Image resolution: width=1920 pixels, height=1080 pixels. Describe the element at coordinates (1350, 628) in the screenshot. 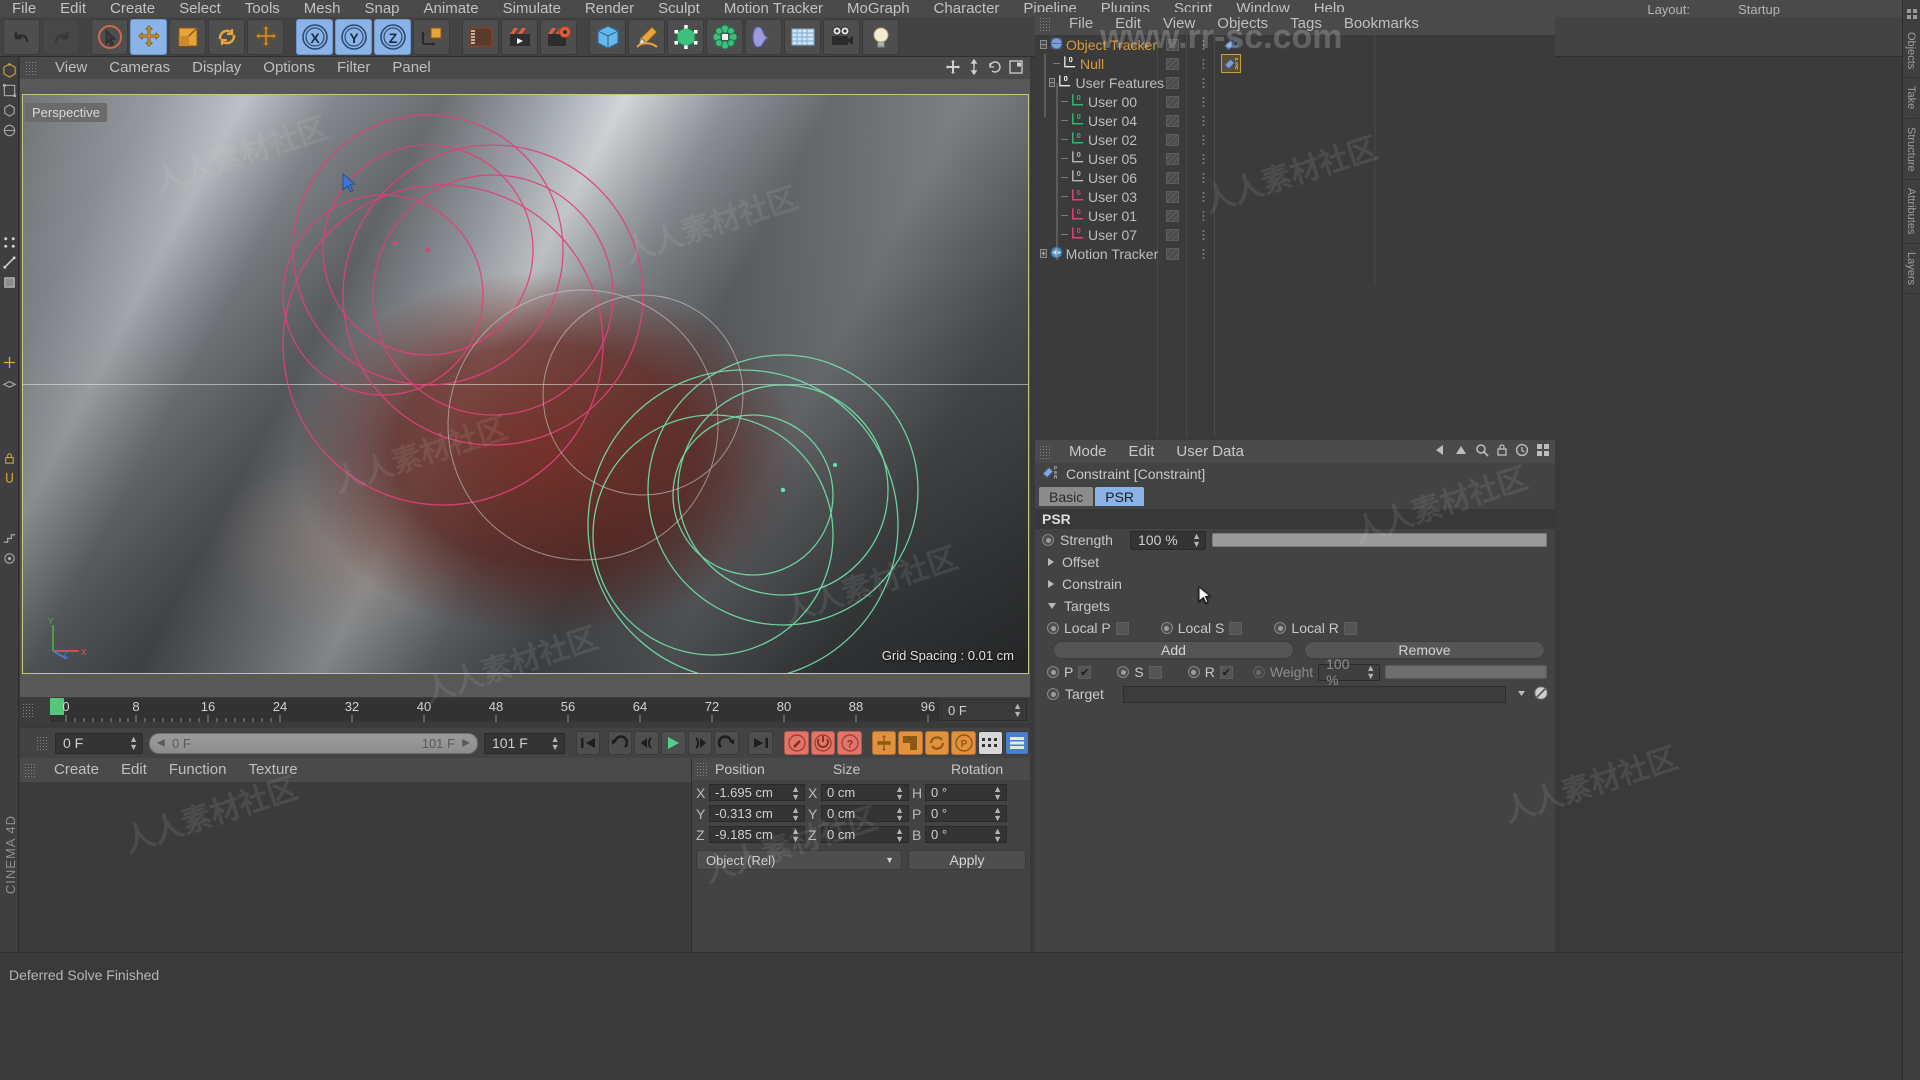

I see `local-r-checkbox` at that location.